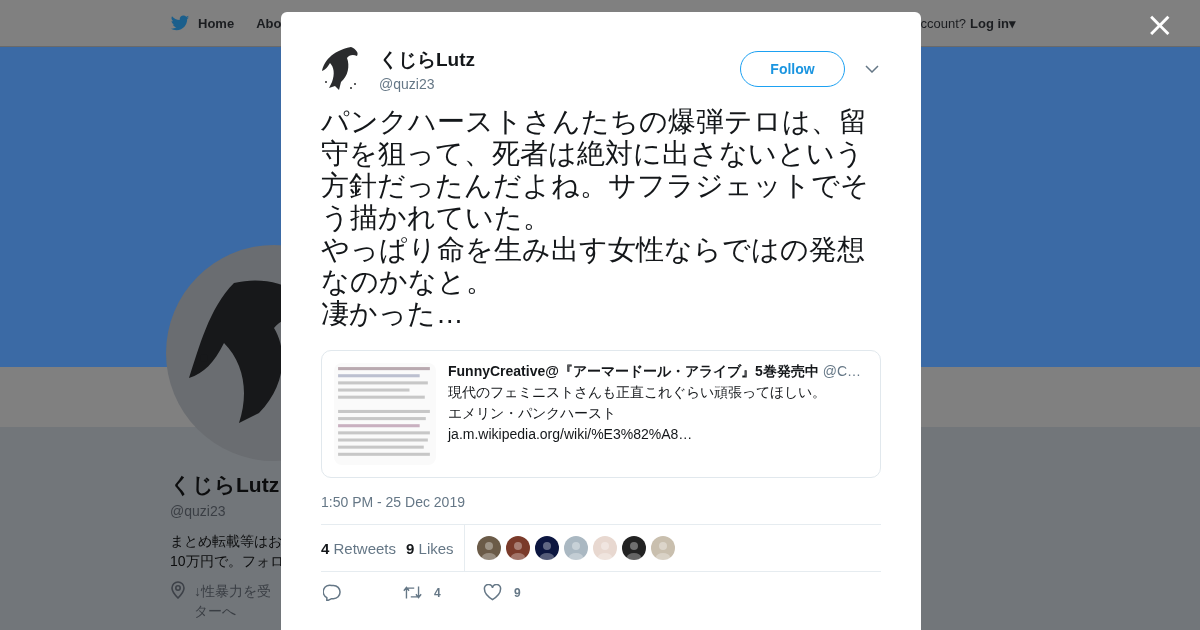 This screenshot has width=1200, height=630. What do you see at coordinates (559, 83) in the screenshot?
I see `author-handle: @quzi23` at bounding box center [559, 83].